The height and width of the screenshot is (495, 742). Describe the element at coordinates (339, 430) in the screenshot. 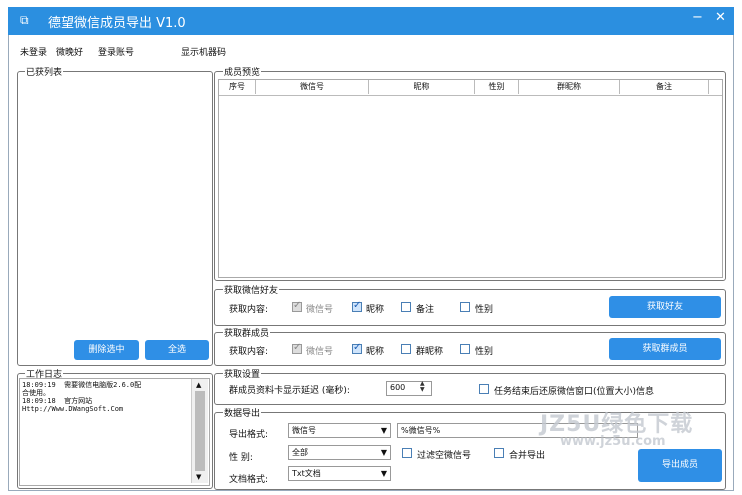

I see `export-format-select: 微信号 ▼` at that location.